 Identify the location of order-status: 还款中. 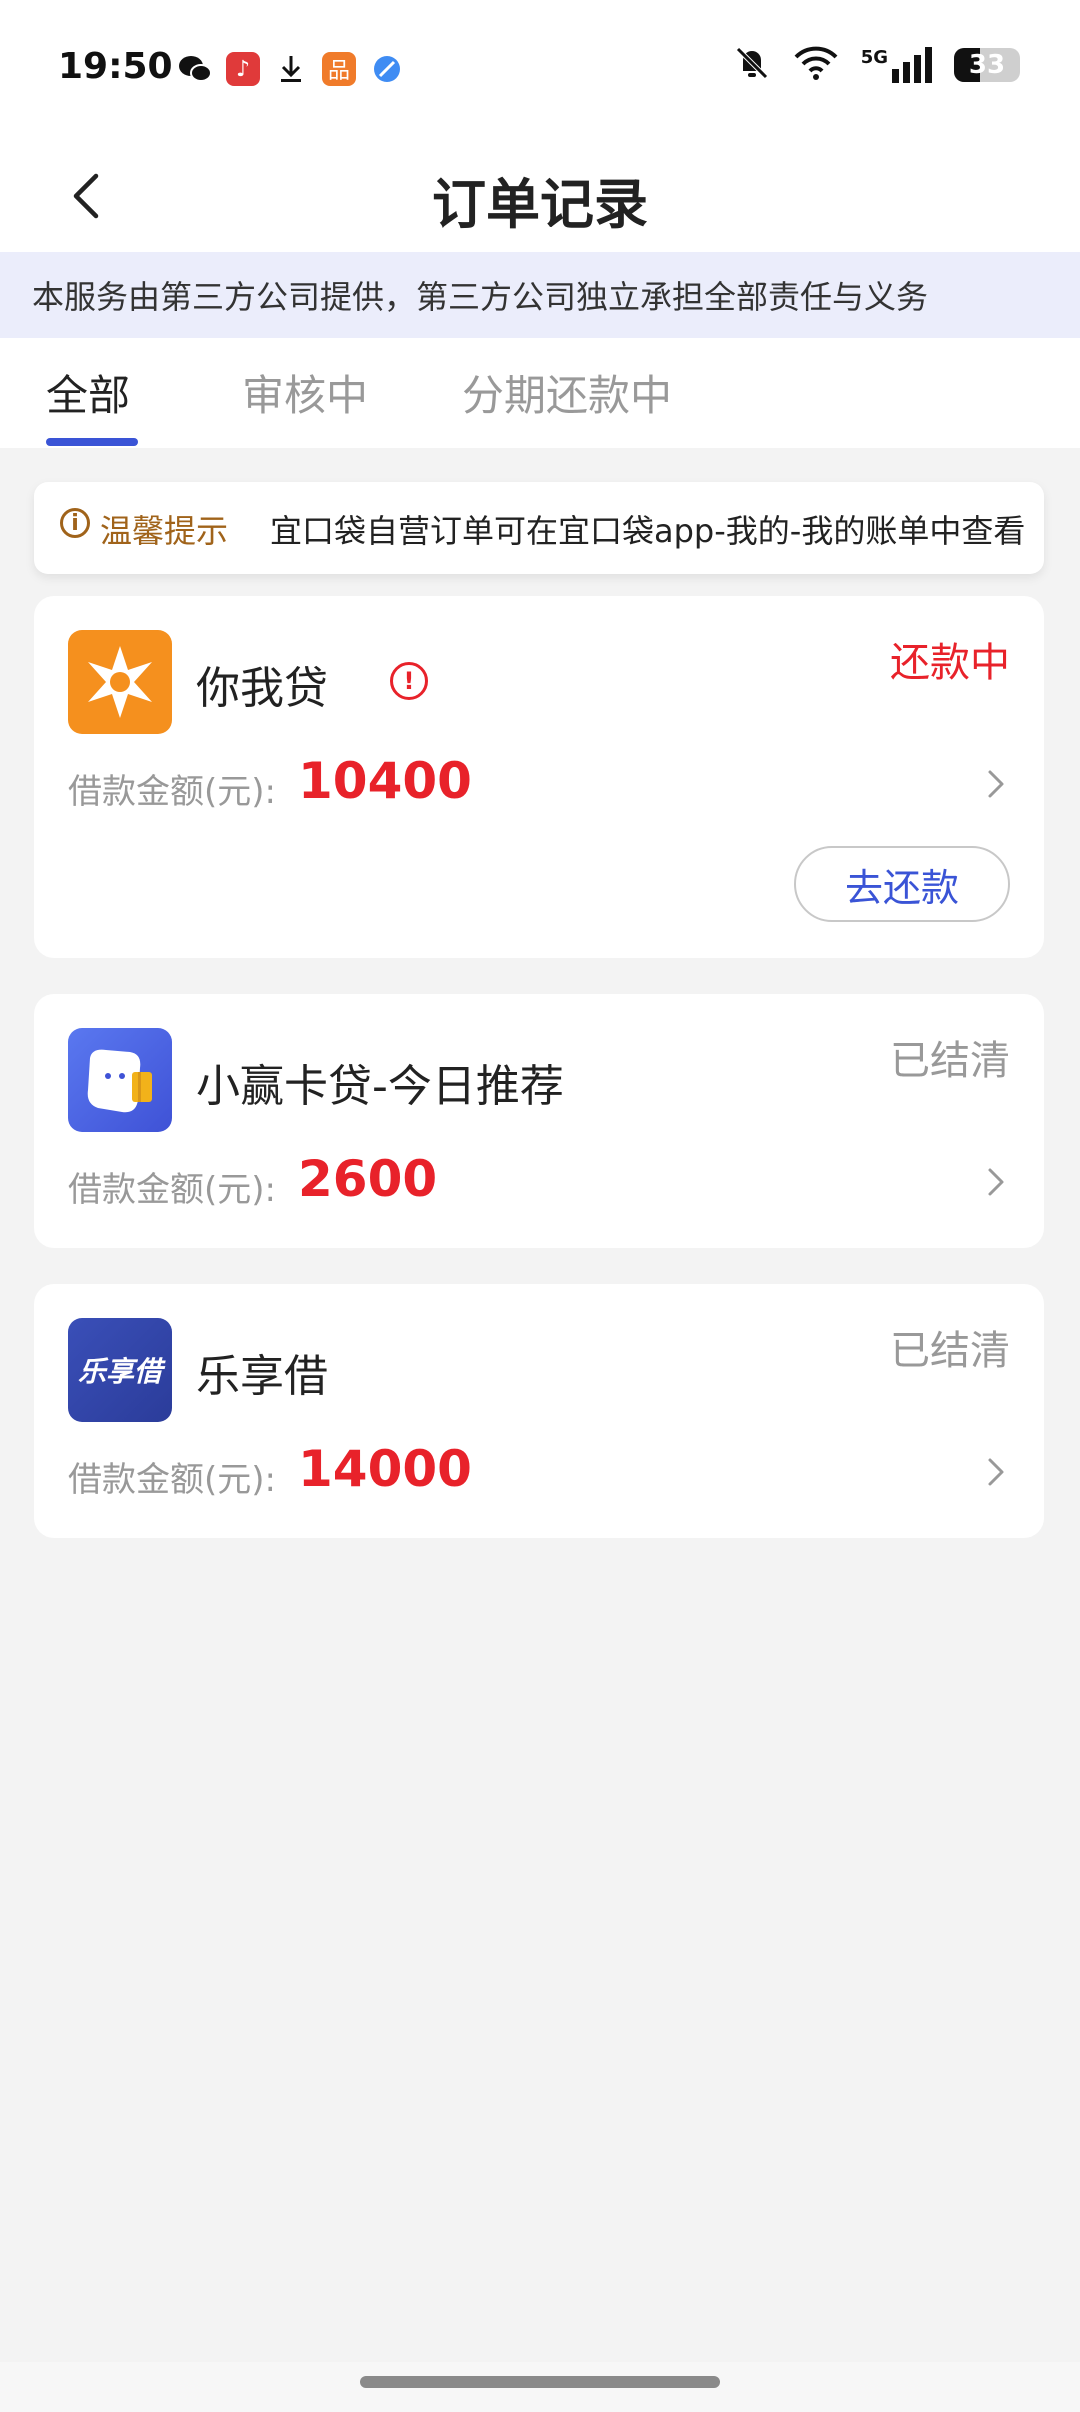
(950, 663).